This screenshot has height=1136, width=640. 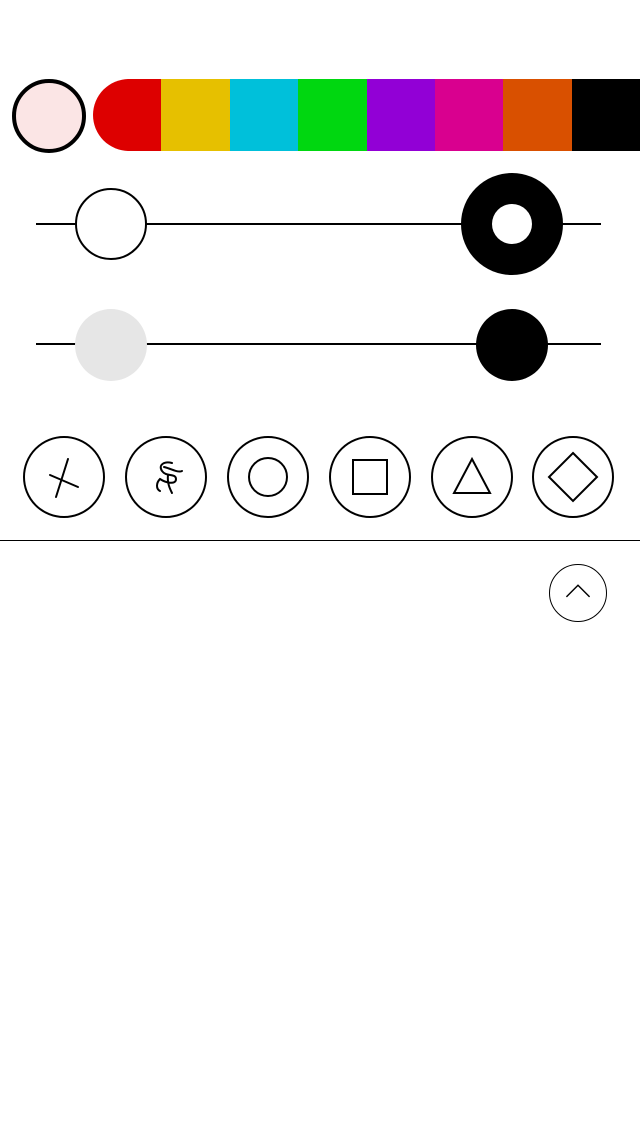 I want to click on chevron-up-icon, so click(x=578, y=591).